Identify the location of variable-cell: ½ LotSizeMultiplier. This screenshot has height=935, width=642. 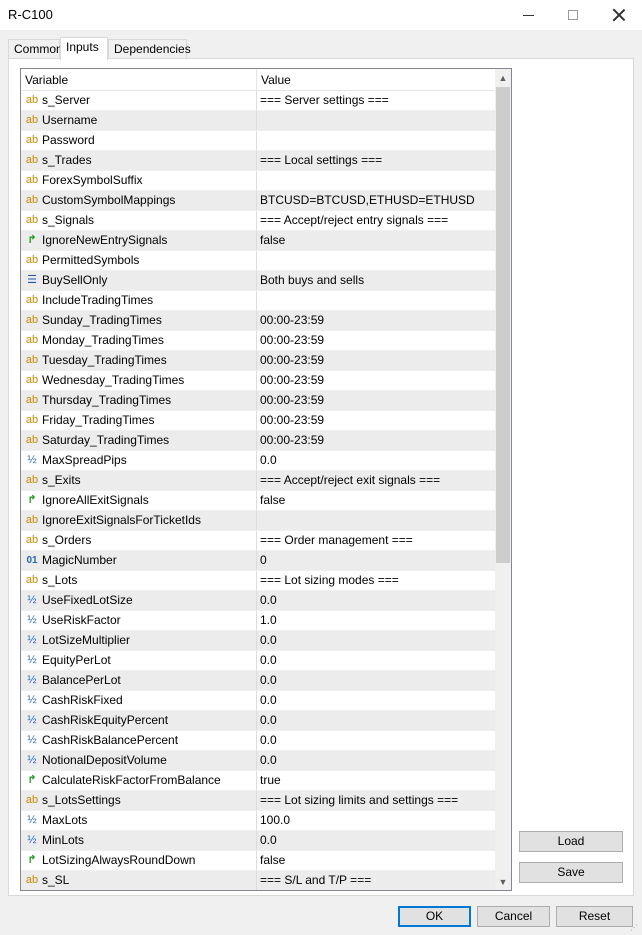
(139, 640).